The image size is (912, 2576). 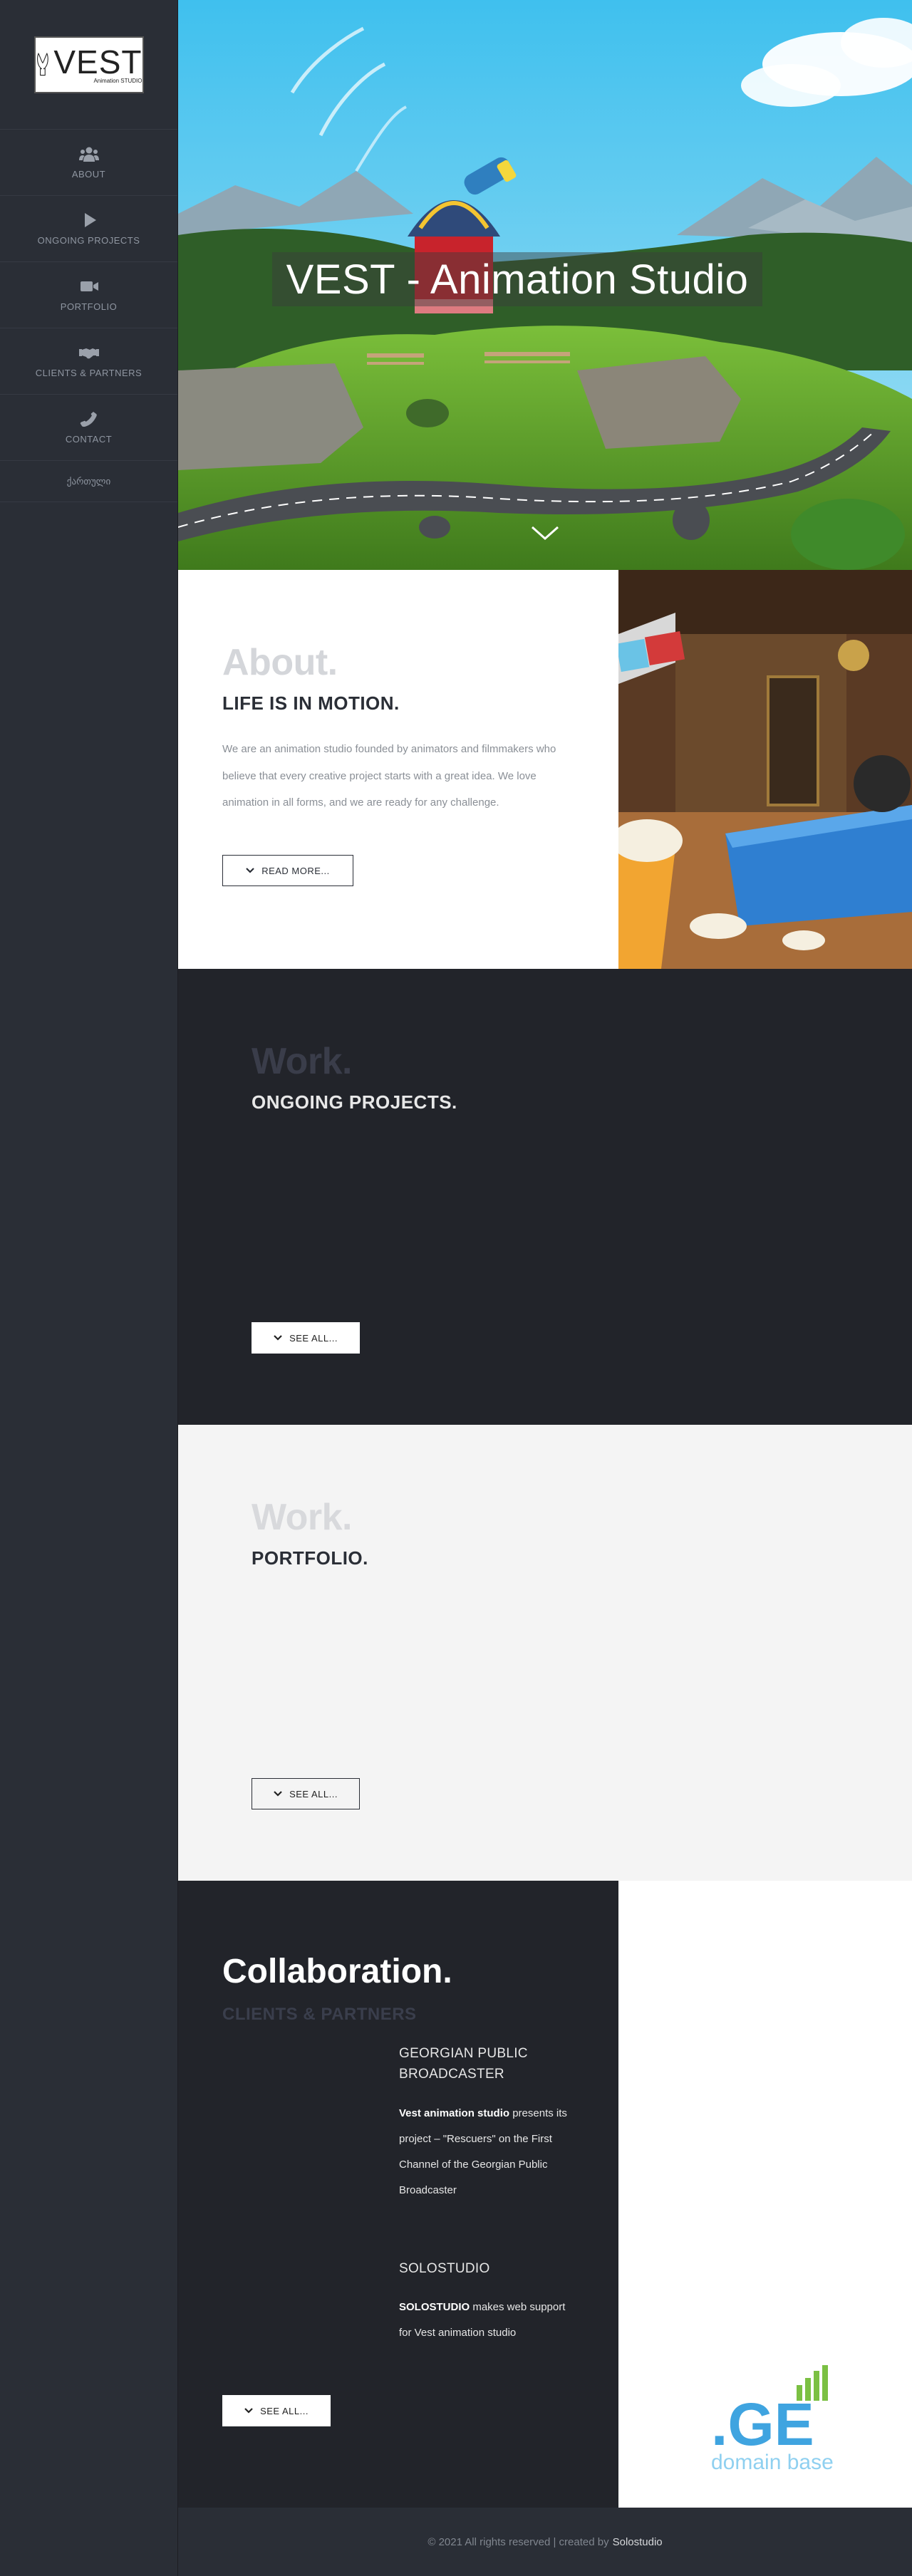 I want to click on nav-item-about: ABOUT, so click(x=88, y=163).